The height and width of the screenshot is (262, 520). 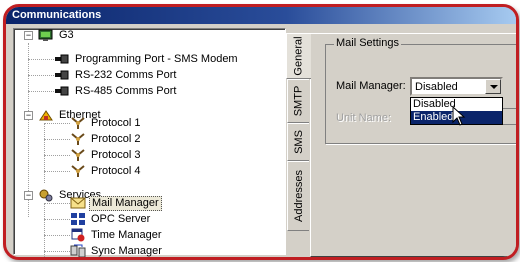 What do you see at coordinates (78, 250) in the screenshot?
I see `sync-icon` at bounding box center [78, 250].